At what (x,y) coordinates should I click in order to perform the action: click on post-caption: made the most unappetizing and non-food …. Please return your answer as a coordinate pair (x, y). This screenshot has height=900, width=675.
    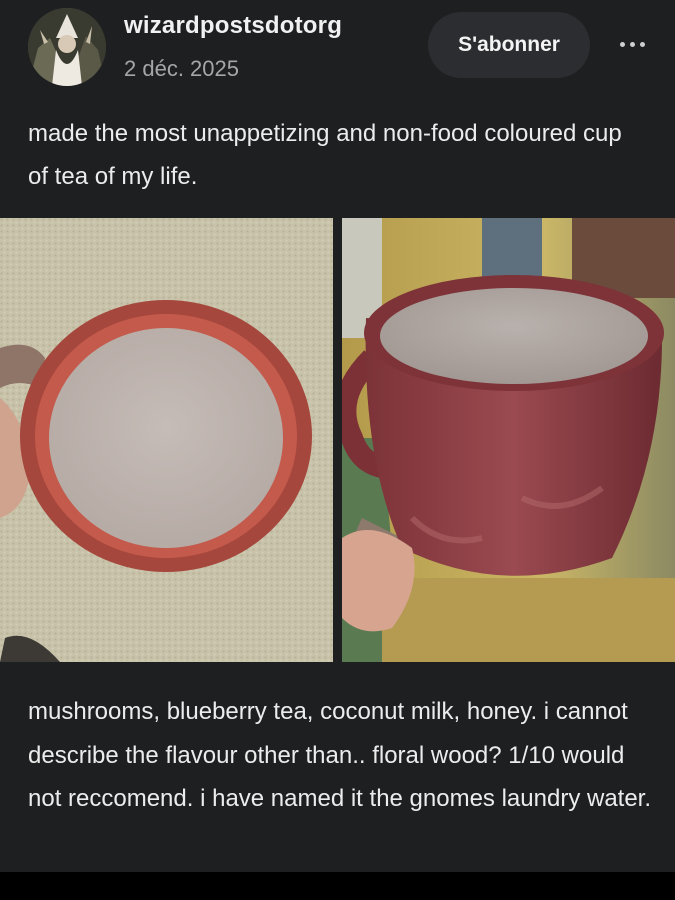
    Looking at the image, I should click on (325, 155).